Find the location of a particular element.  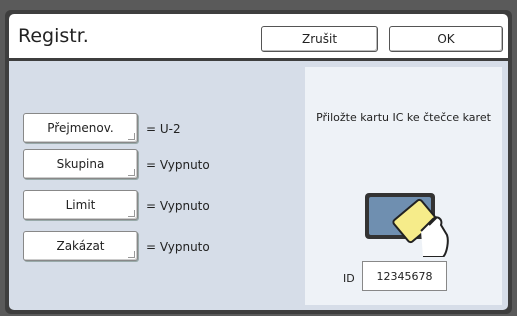

group-button-label: Skupina is located at coordinates (80, 164).